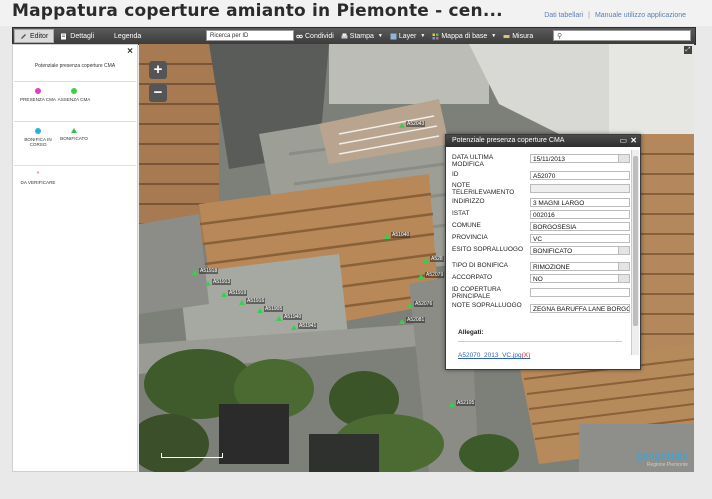 This screenshot has height=499, width=712. What do you see at coordinates (38, 99) in the screenshot?
I see `legend-label: PRESENZA CMA` at bounding box center [38, 99].